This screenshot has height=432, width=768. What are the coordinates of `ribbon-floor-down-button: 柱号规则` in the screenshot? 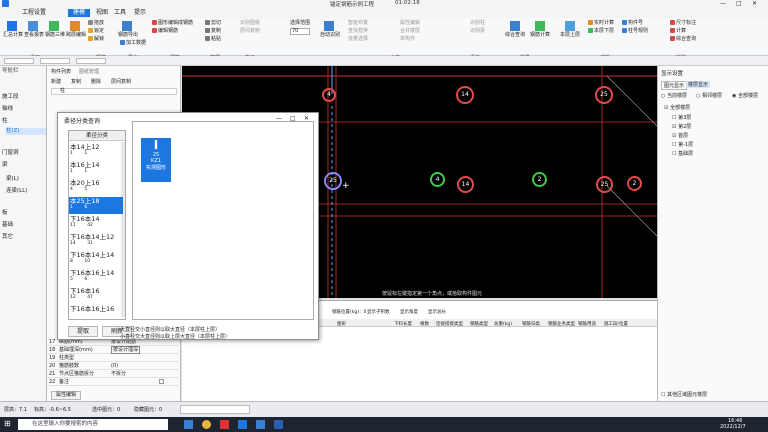 It's located at (635, 31).